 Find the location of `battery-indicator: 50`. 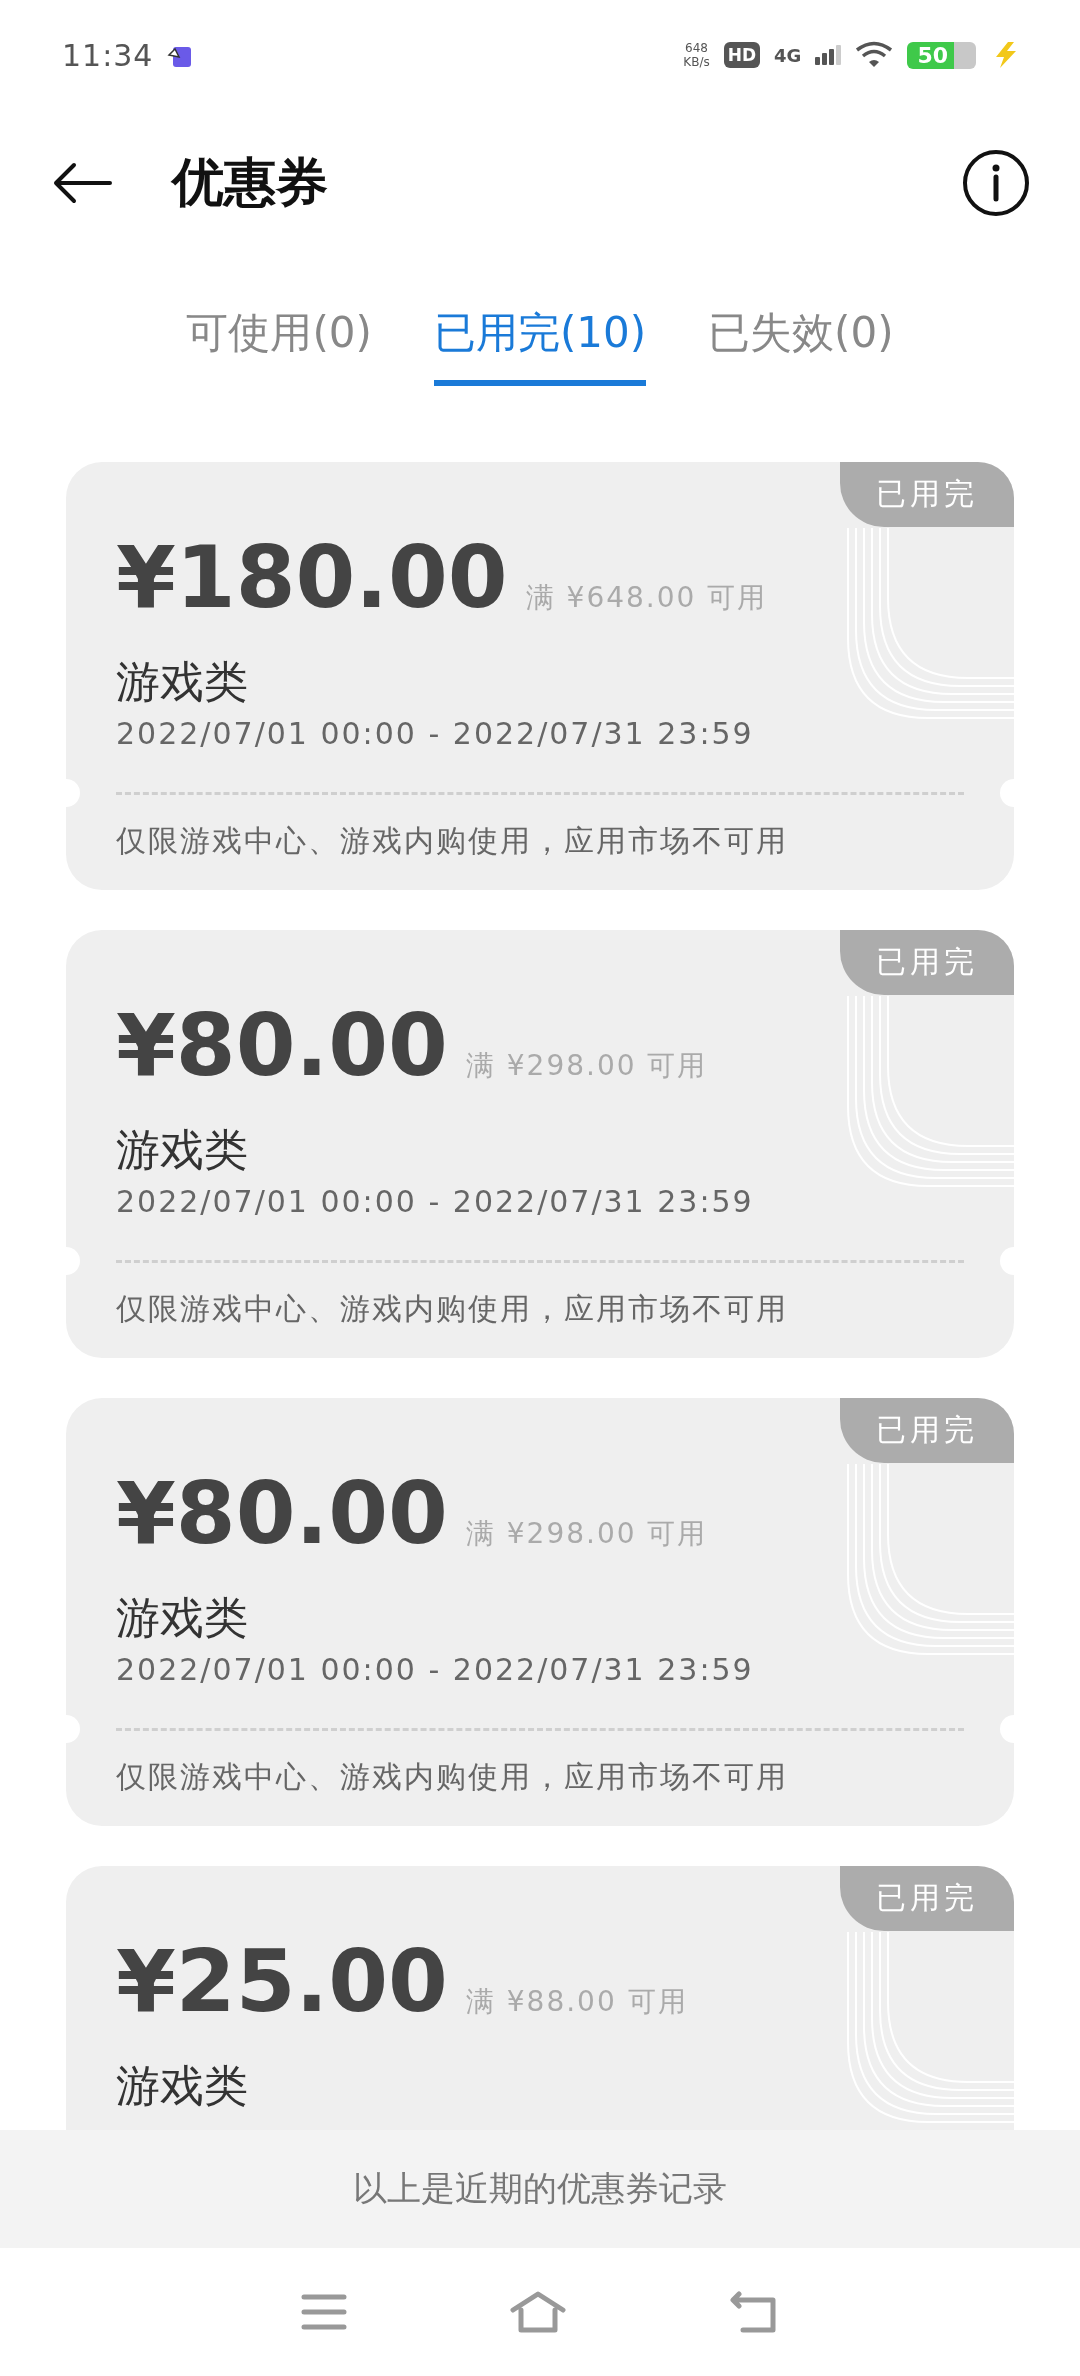

battery-indicator: 50 is located at coordinates (941, 55).